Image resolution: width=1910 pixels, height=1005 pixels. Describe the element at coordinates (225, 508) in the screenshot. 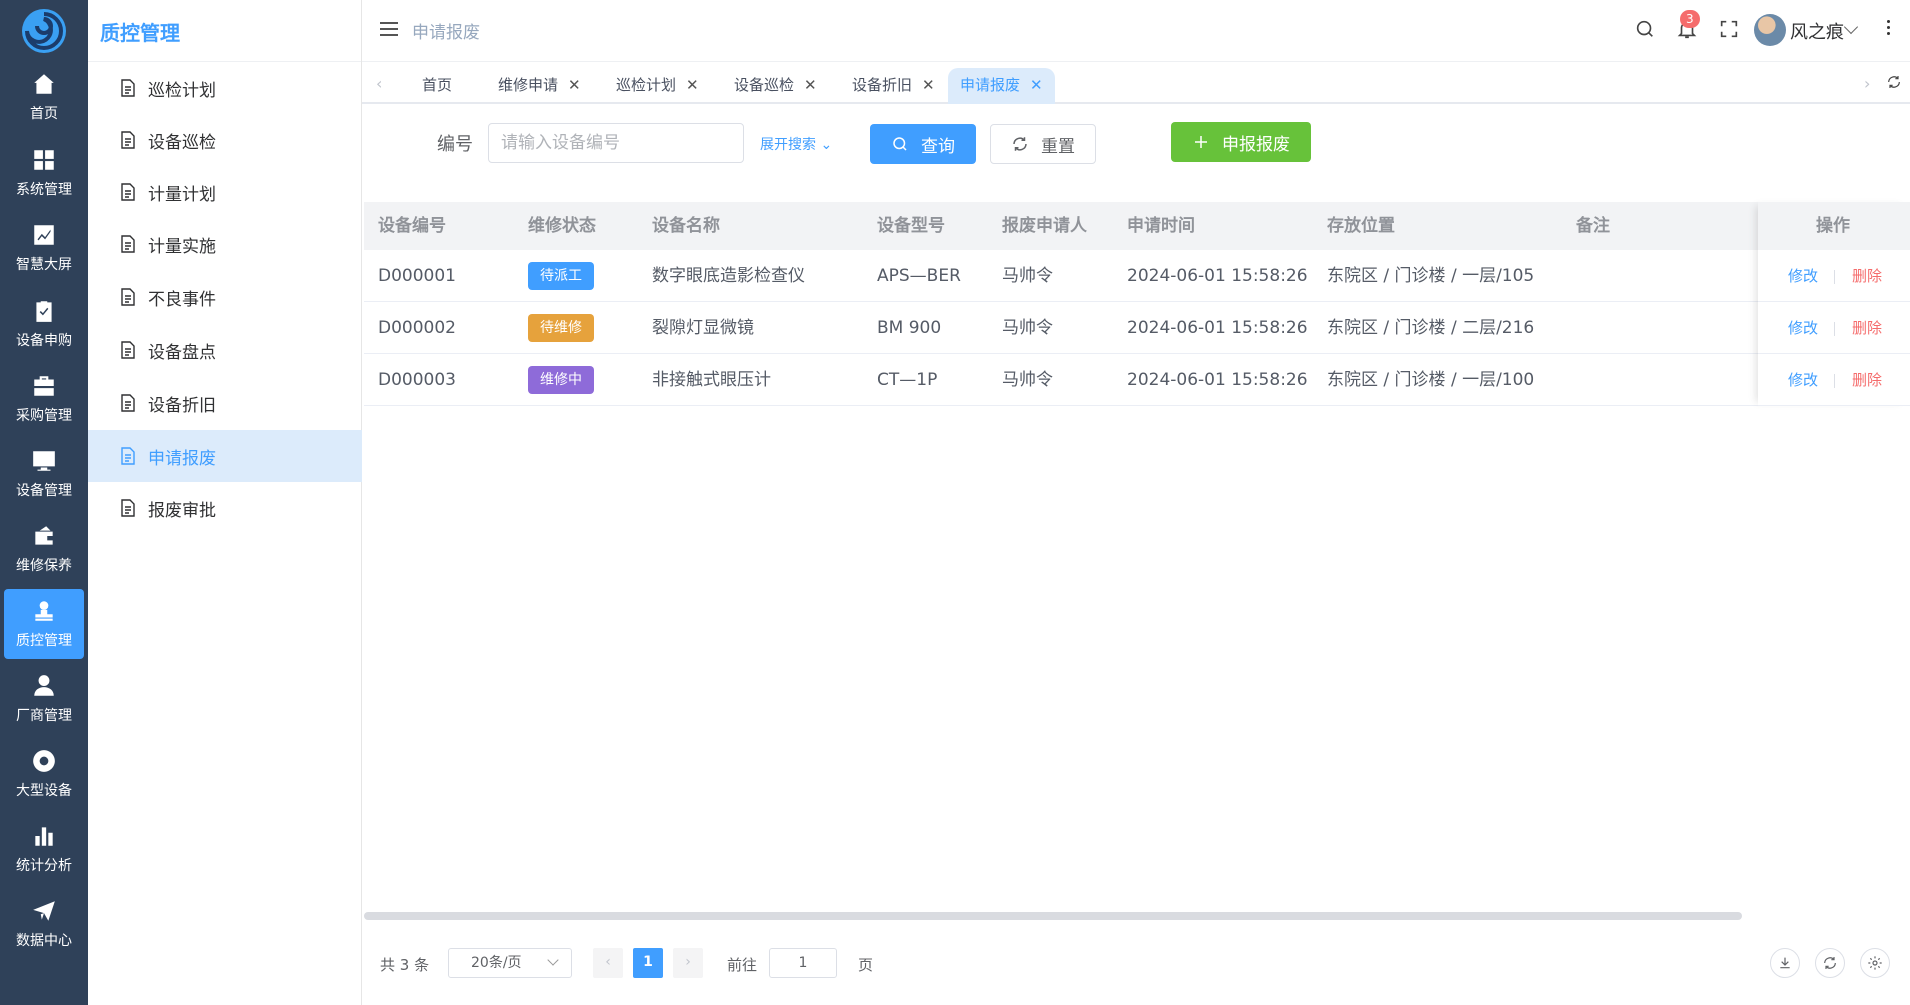

I see `submenu-item-scrap-approval: 报废审批` at that location.